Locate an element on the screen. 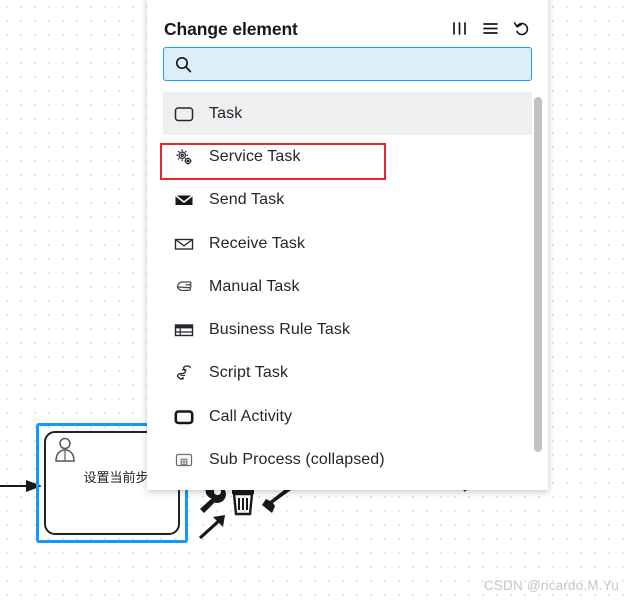 This screenshot has width=631, height=602. script-task-scroll-icon is located at coordinates (184, 373).